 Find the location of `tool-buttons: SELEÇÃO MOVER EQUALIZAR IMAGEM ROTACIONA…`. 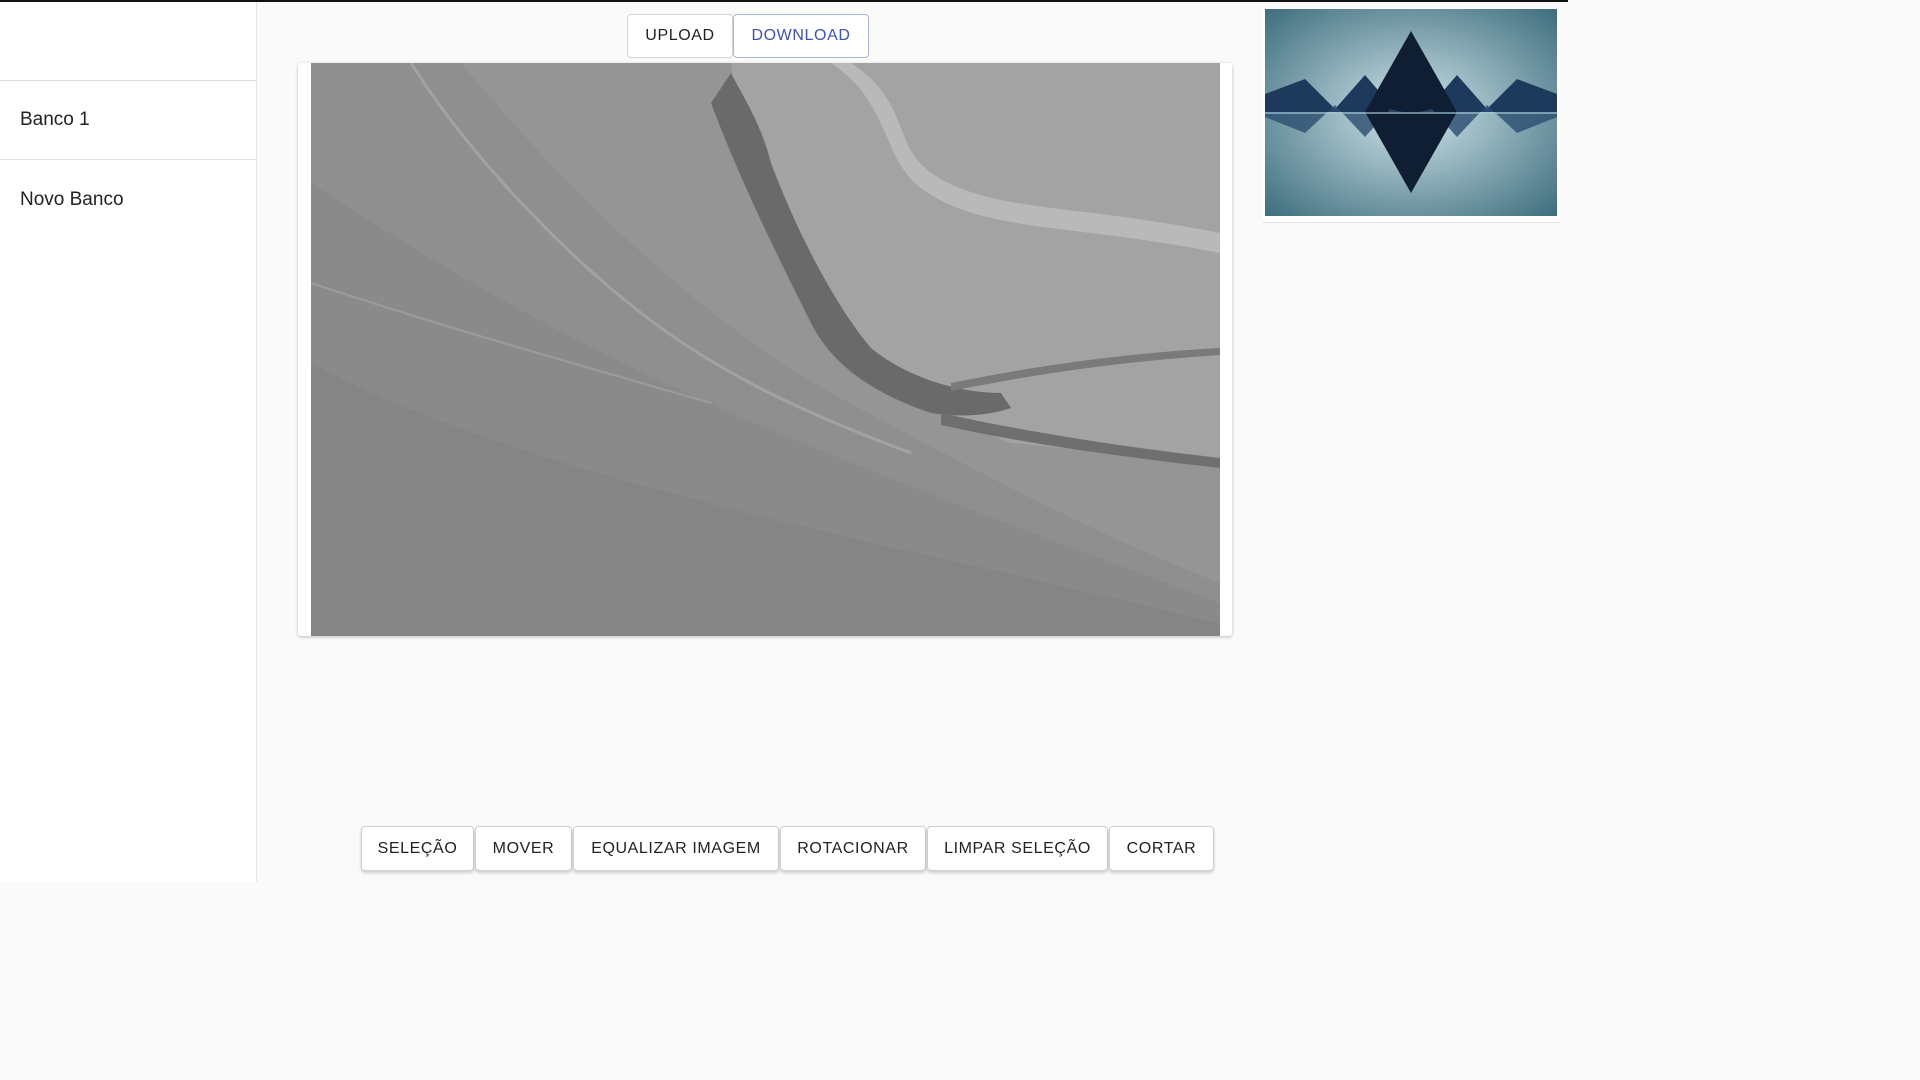

tool-buttons: SELEÇÃO MOVER EQUALIZAR IMAGEM ROTACIONA… is located at coordinates (788, 848).